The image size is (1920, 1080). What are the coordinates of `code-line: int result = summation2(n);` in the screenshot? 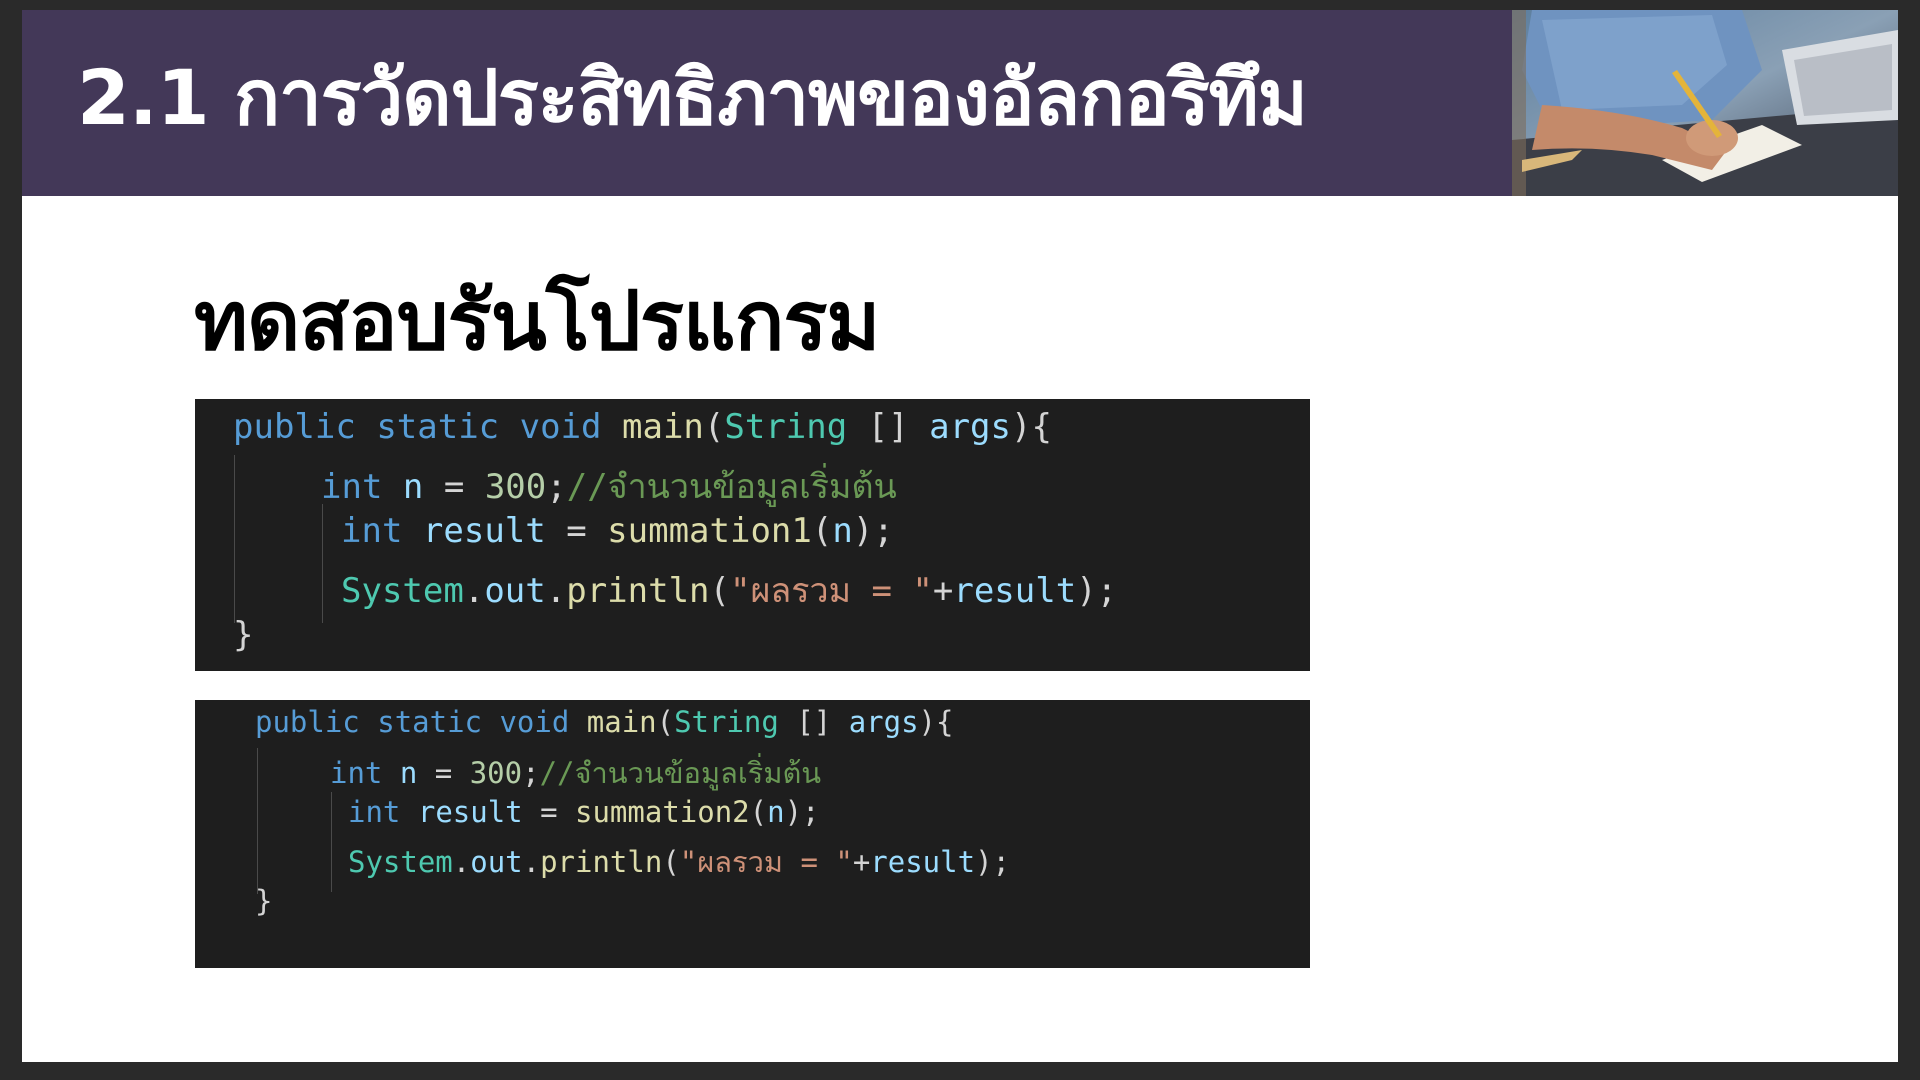 It's located at (584, 812).